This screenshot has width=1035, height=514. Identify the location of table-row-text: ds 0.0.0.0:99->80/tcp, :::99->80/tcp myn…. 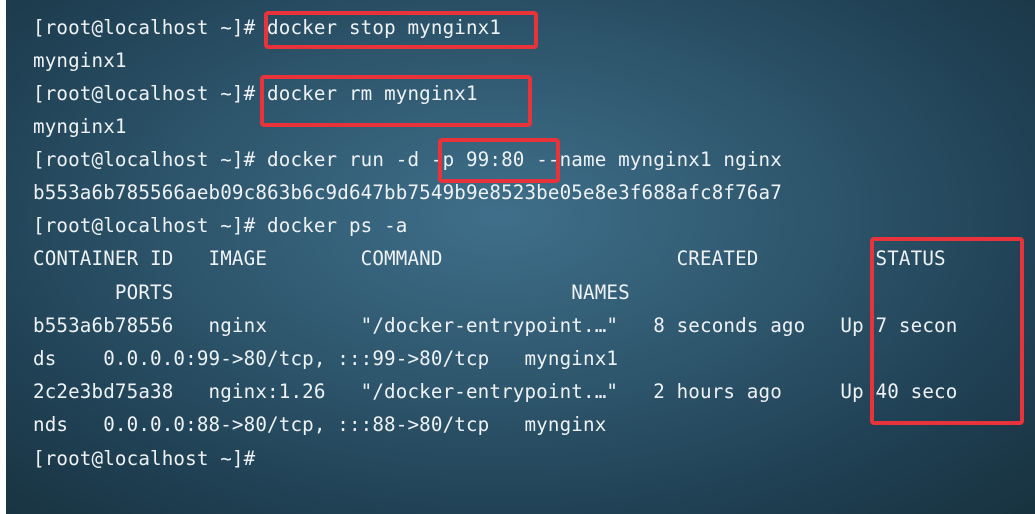
(326, 358).